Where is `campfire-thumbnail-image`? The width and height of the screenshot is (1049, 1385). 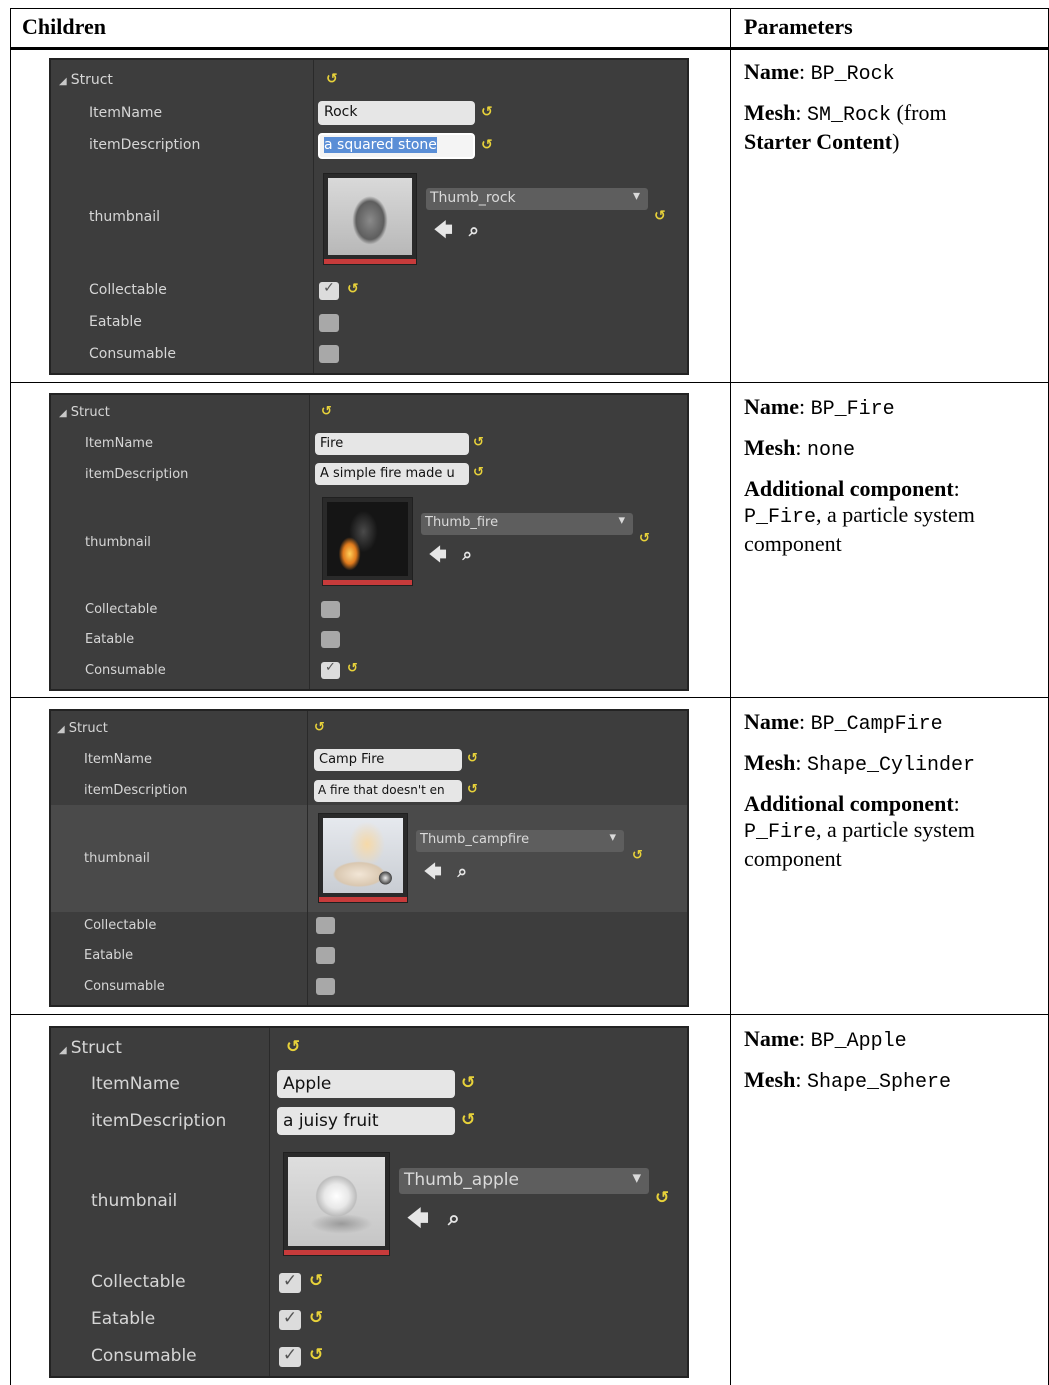
campfire-thumbnail-image is located at coordinates (363, 855).